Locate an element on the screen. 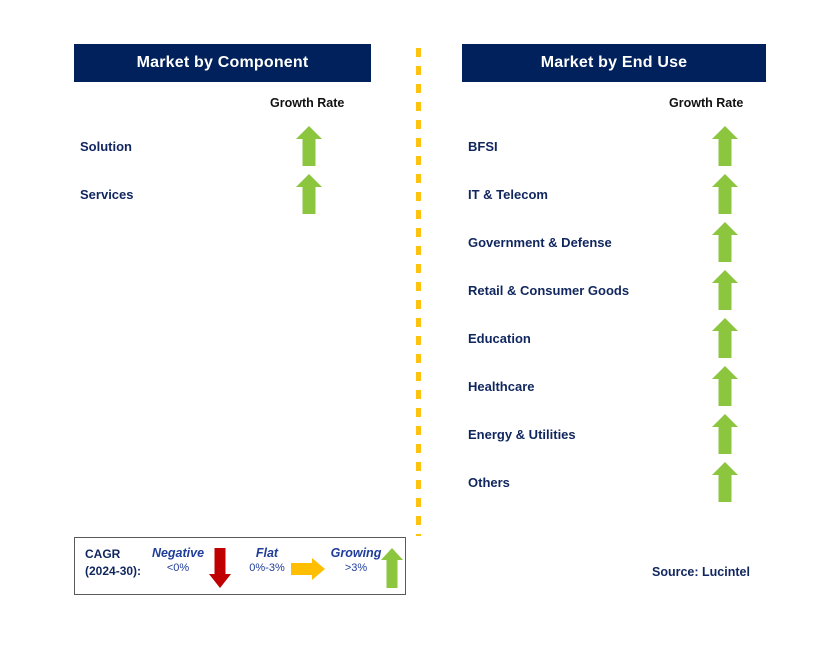 The height and width of the screenshot is (657, 829). panel-title-component: Market by Component is located at coordinates (222, 62).